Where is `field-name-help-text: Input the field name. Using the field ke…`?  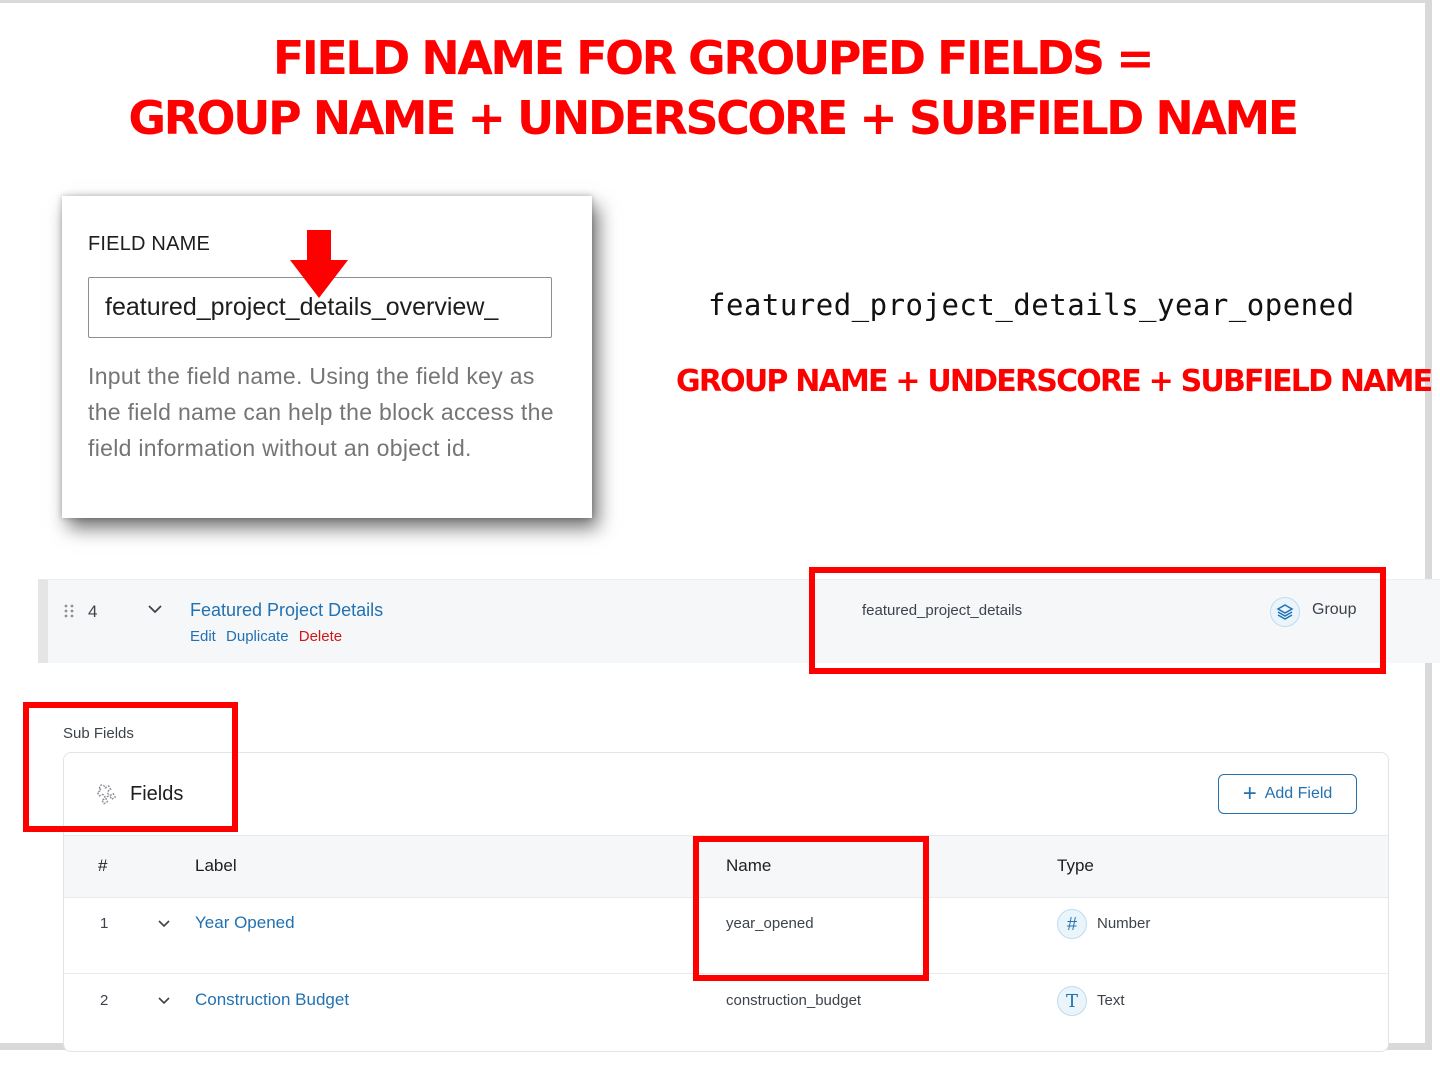
field-name-help-text: Input the field name. Using the field ke… is located at coordinates (321, 412).